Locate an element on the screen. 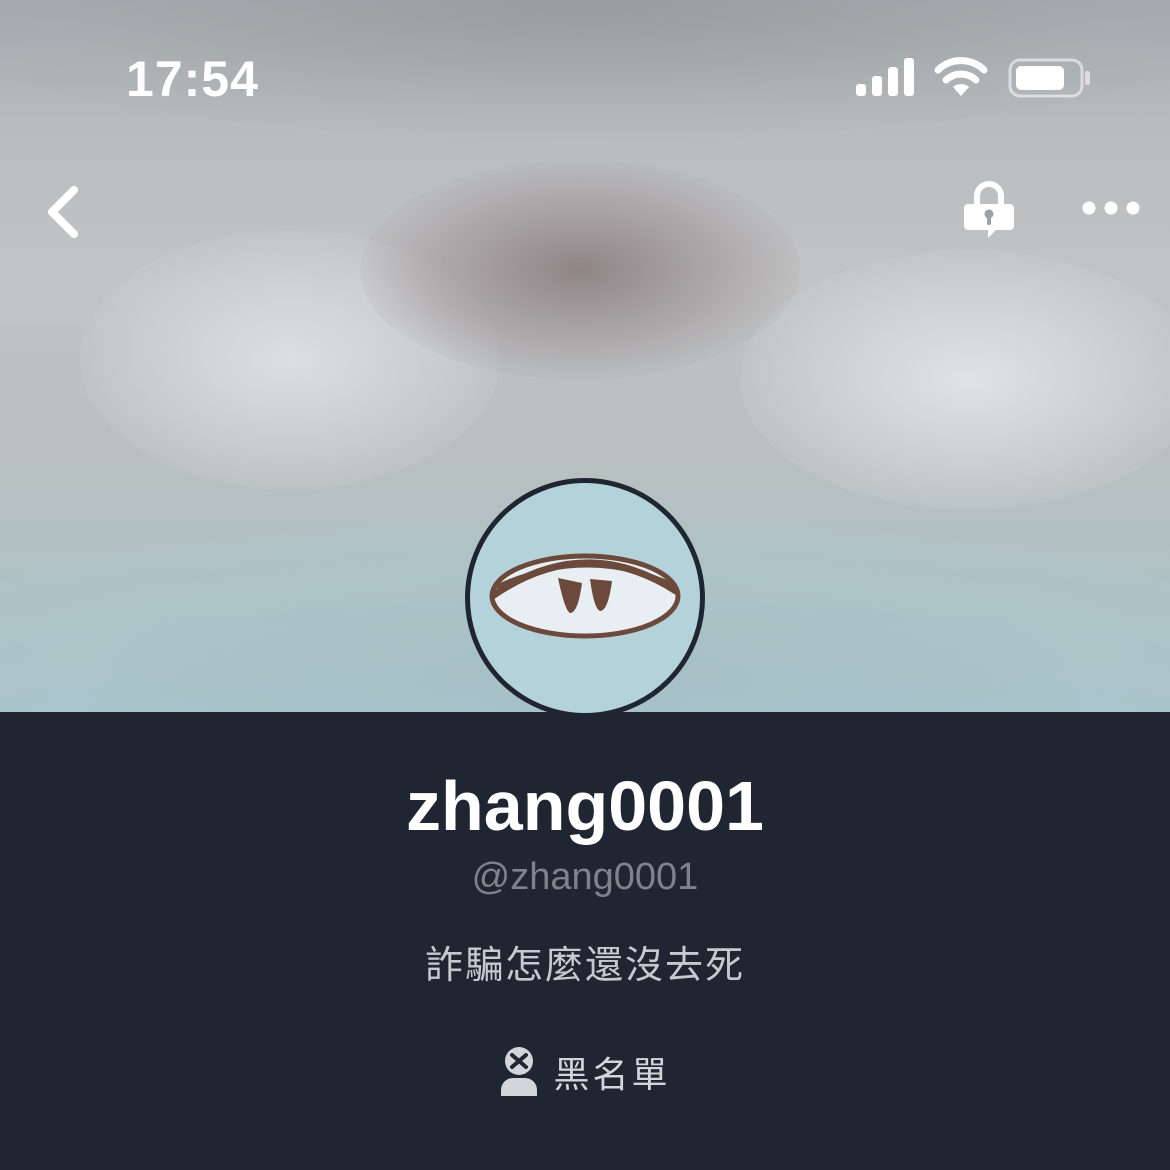  user-handle: @zhang0001 is located at coordinates (585, 877).